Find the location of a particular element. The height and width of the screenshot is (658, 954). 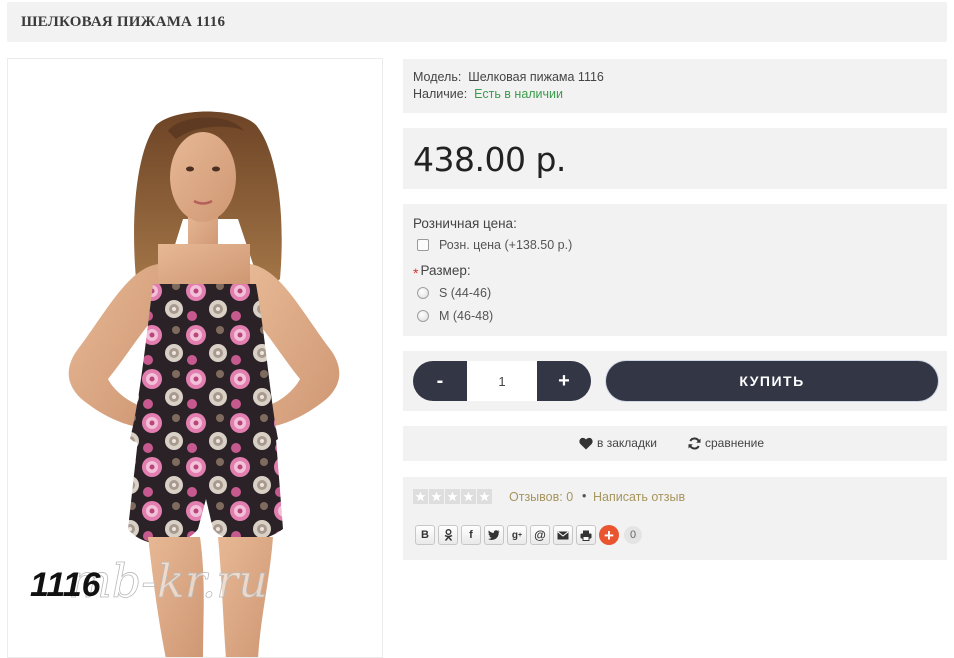

model-line: Модель: Шелковая пижама 1116 is located at coordinates (508, 77).